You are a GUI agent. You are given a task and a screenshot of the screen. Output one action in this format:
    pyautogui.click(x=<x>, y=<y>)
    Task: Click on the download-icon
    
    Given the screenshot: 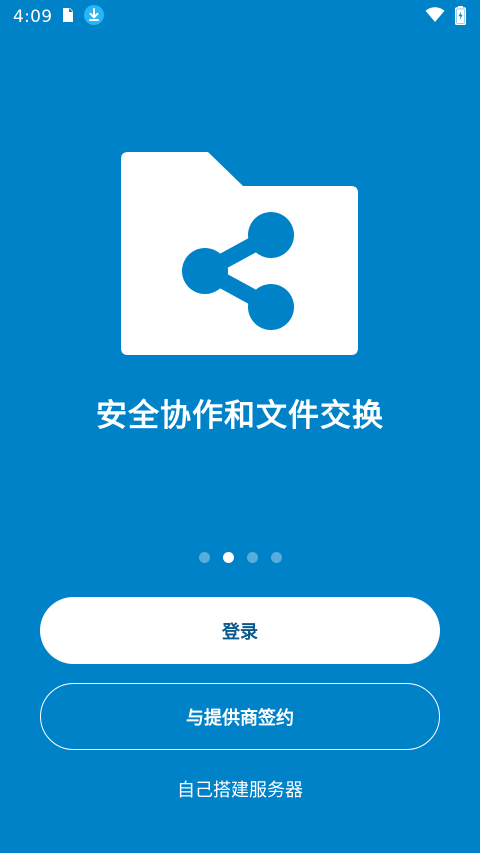 What is the action you would take?
    pyautogui.click(x=94, y=17)
    